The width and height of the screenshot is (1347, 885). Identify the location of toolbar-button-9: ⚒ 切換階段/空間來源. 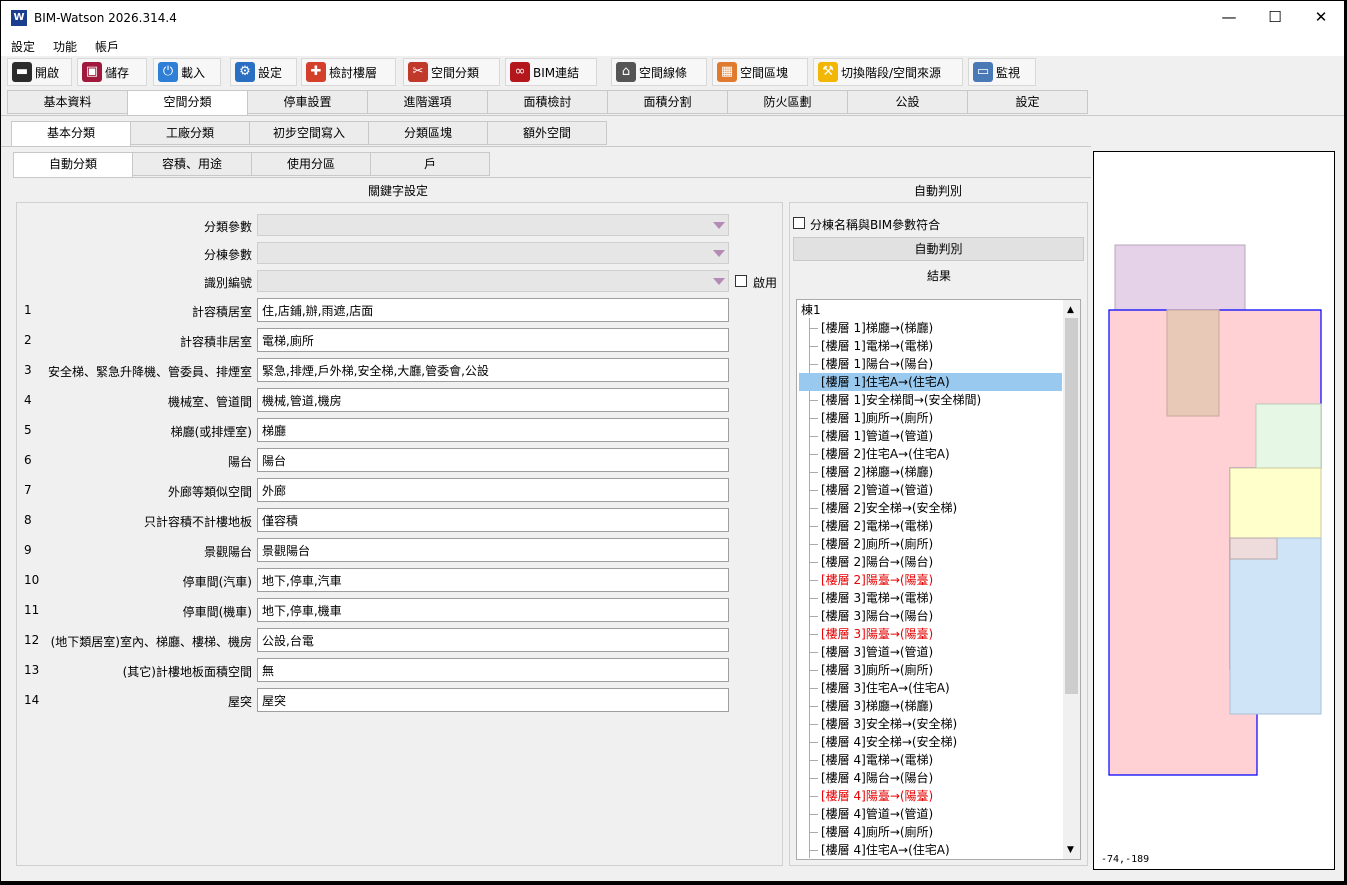
(888, 72).